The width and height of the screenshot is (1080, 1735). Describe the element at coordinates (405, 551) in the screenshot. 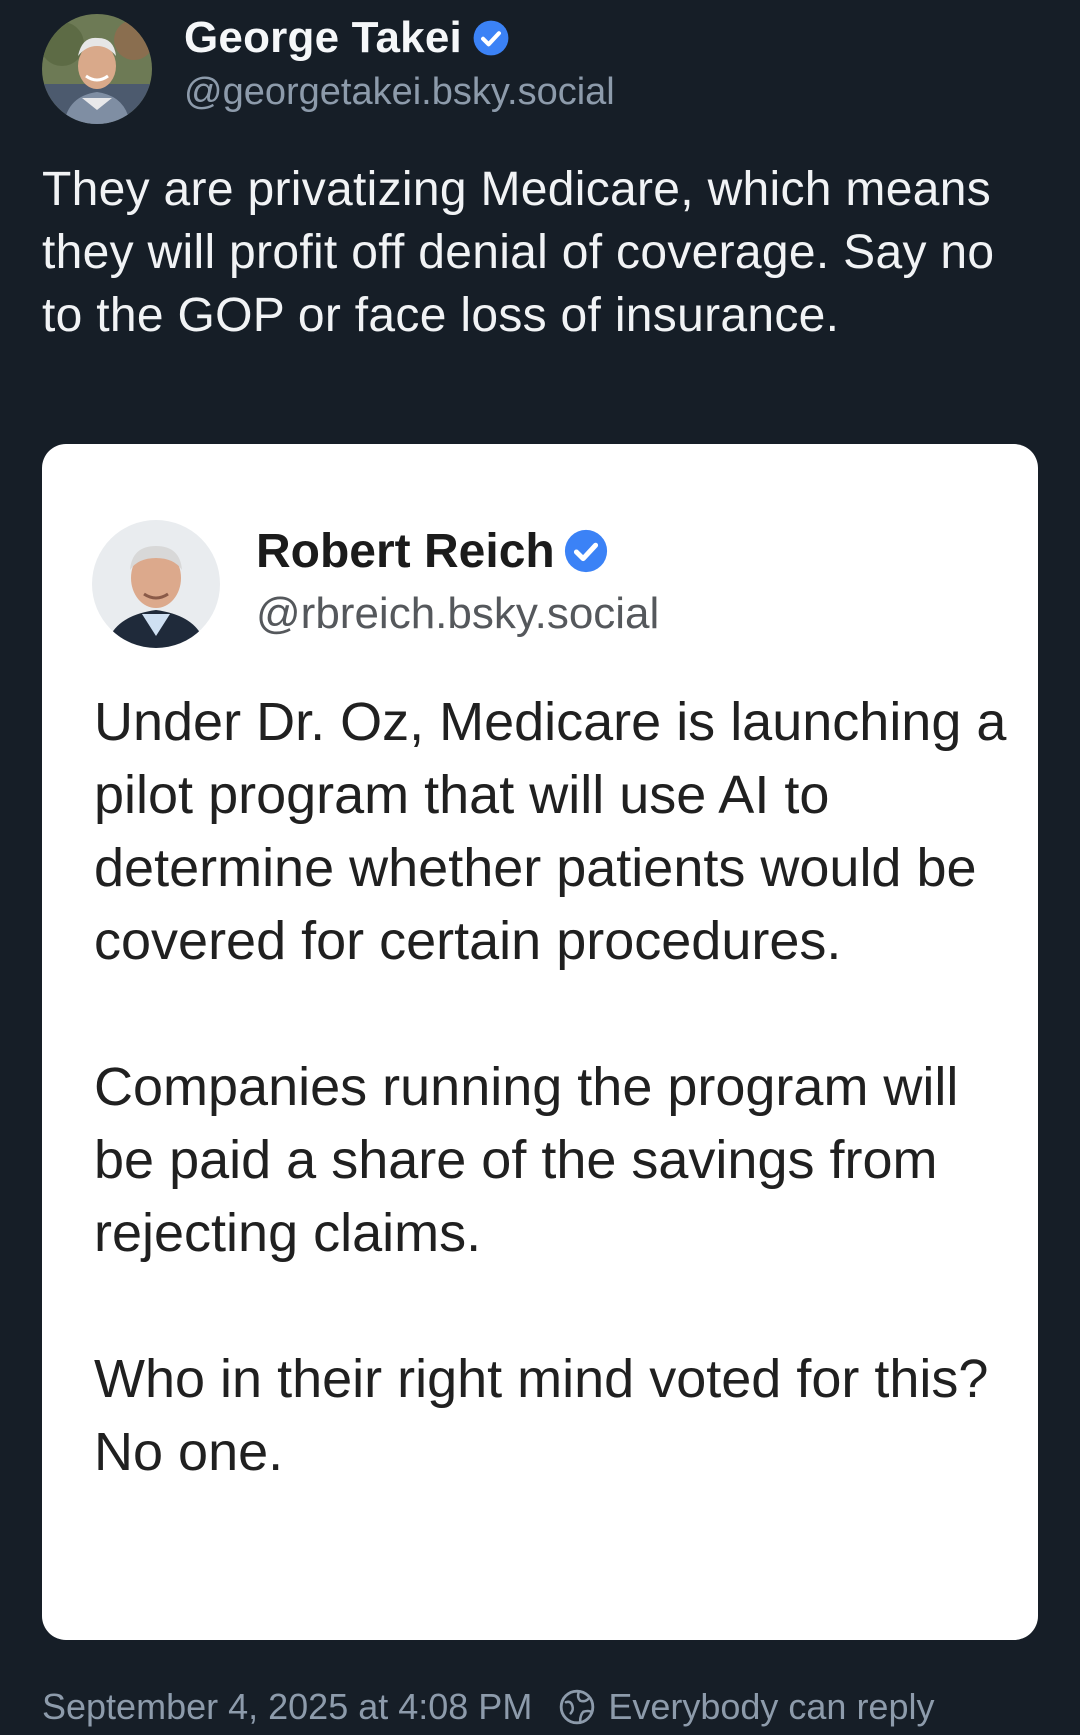

I see `quoted-author-display-name: Robert Reich` at that location.